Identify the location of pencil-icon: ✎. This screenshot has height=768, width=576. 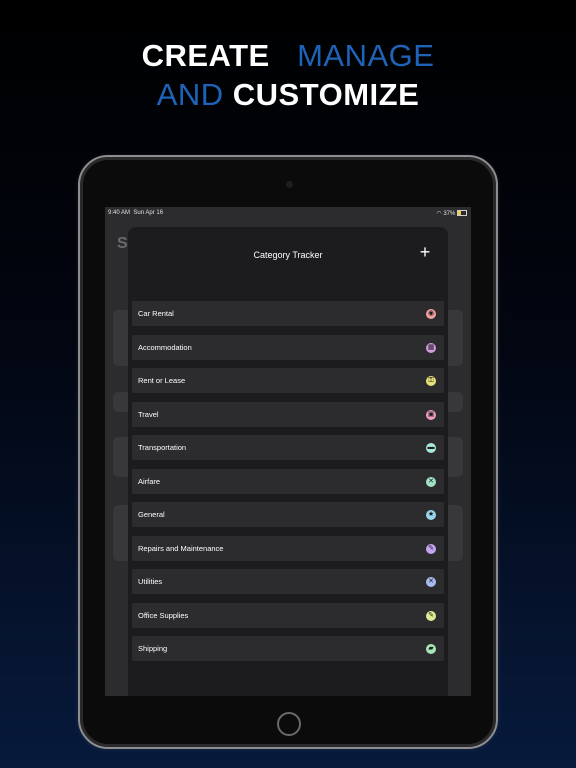
(431, 615).